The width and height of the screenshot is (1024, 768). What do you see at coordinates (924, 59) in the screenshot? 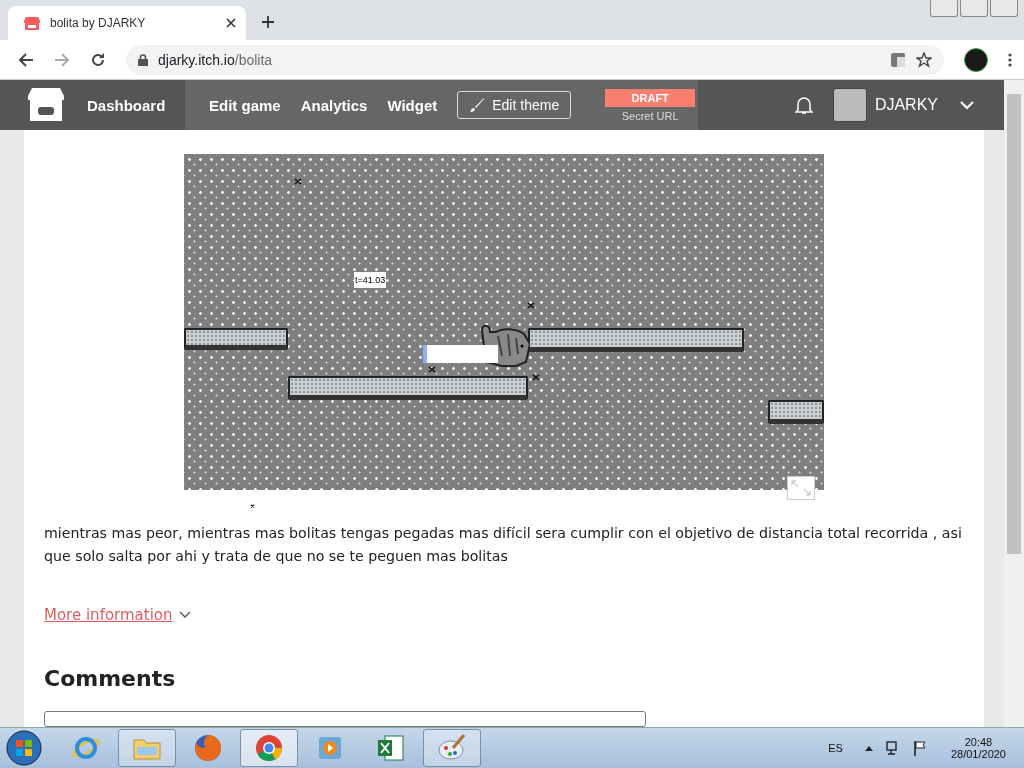
I see `star-icon` at bounding box center [924, 59].